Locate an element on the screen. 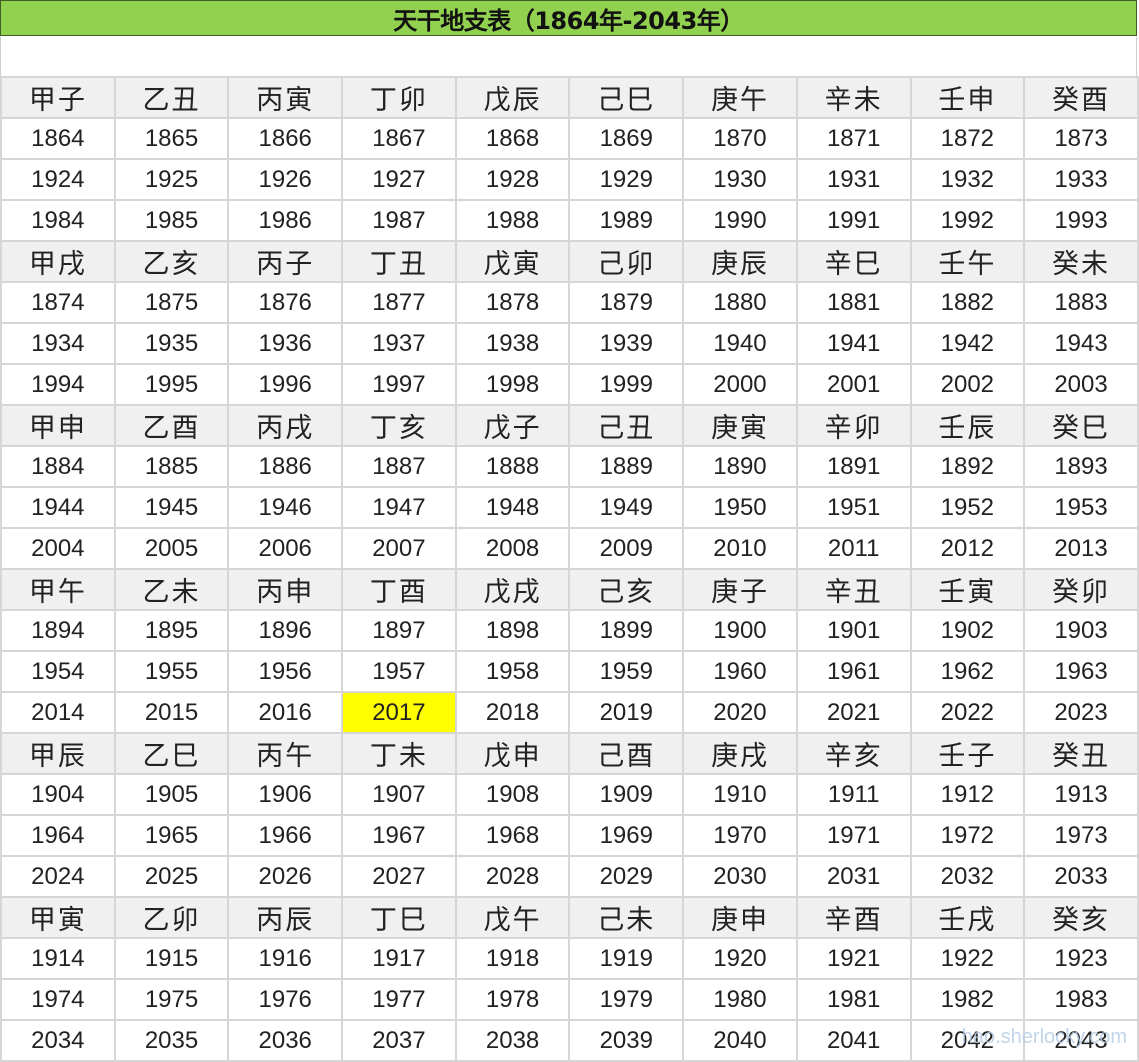  year-row: 2014 2015 2016 2017 2018 2019 2020 2021 2022 2023 is located at coordinates (569, 712).